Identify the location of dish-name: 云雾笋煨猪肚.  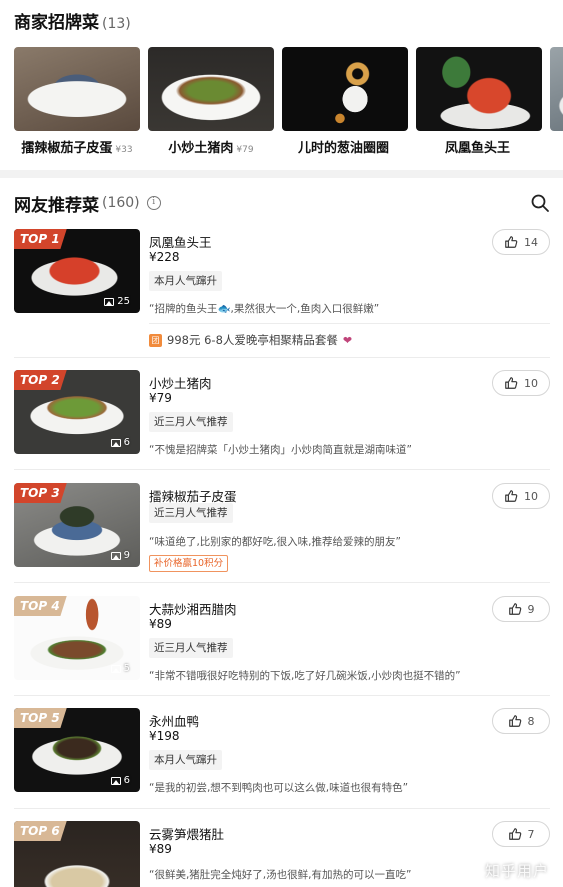
(187, 834).